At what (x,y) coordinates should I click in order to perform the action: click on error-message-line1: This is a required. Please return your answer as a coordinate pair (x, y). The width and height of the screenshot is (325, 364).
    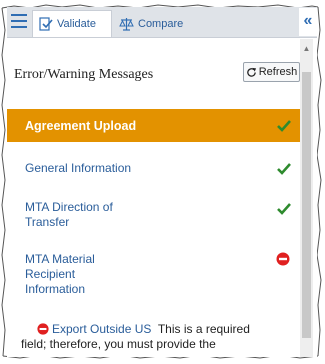
    Looking at the image, I should click on (203, 329).